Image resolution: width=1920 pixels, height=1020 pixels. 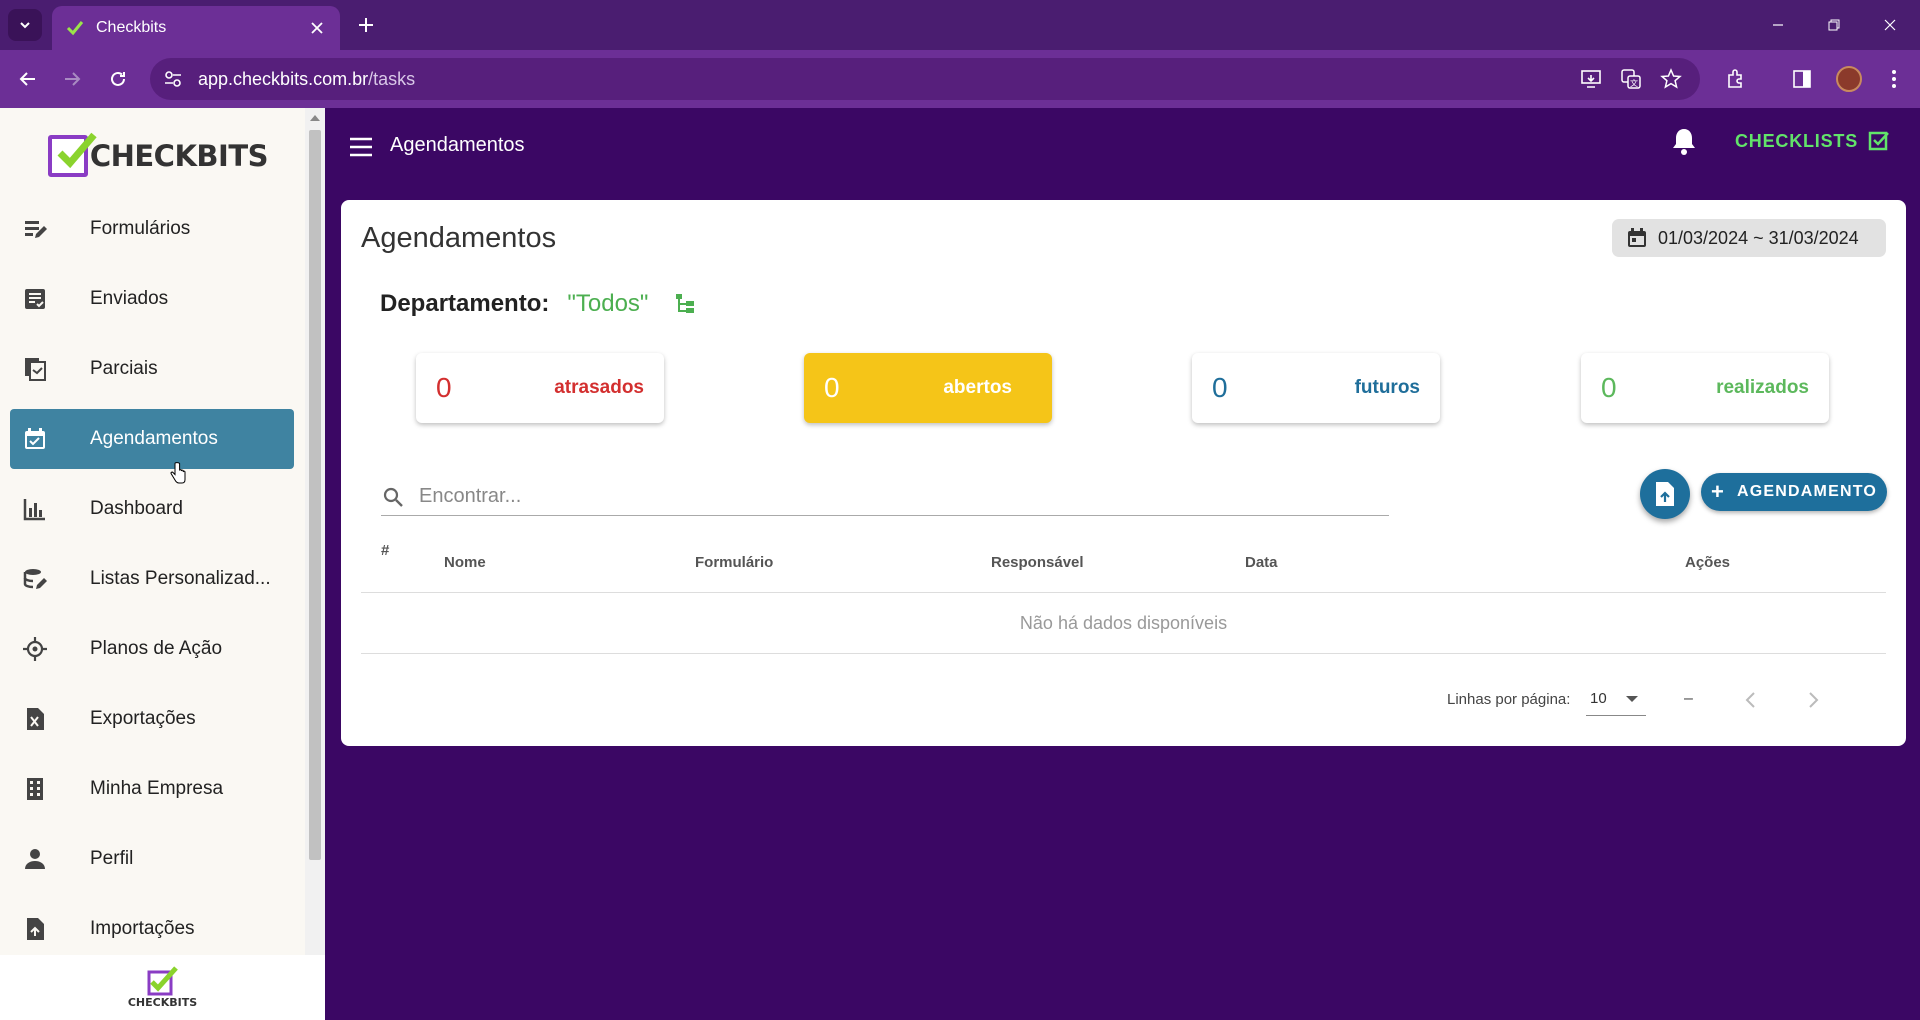 I want to click on site-info-icon, so click(x=173, y=79).